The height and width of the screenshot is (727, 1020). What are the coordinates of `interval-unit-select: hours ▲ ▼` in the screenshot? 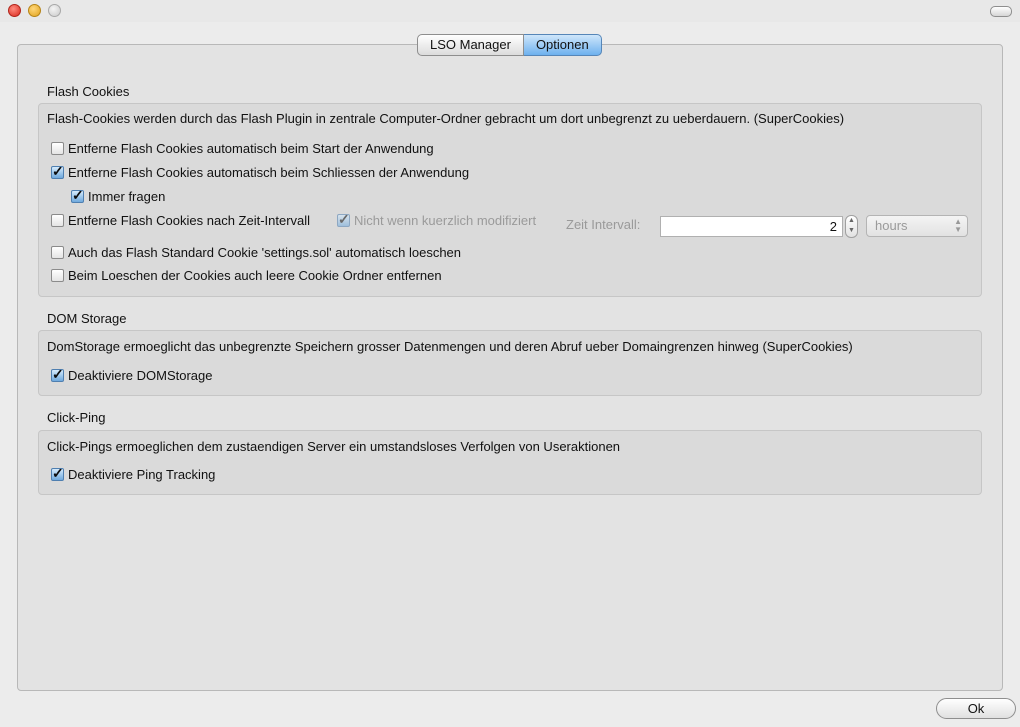 It's located at (917, 226).